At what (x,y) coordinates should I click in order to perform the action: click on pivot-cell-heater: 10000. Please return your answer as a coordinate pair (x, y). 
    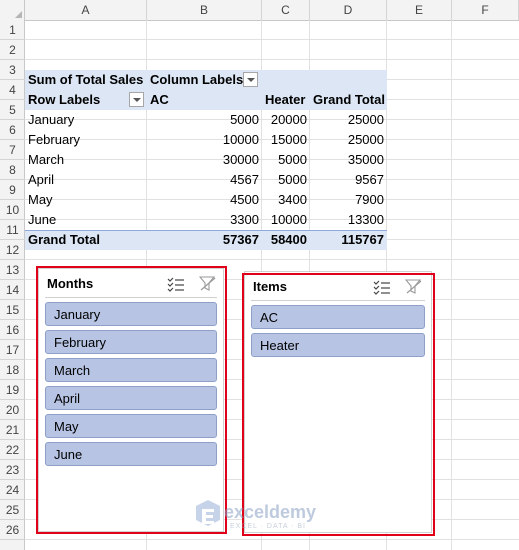
    Looking at the image, I should click on (286, 220).